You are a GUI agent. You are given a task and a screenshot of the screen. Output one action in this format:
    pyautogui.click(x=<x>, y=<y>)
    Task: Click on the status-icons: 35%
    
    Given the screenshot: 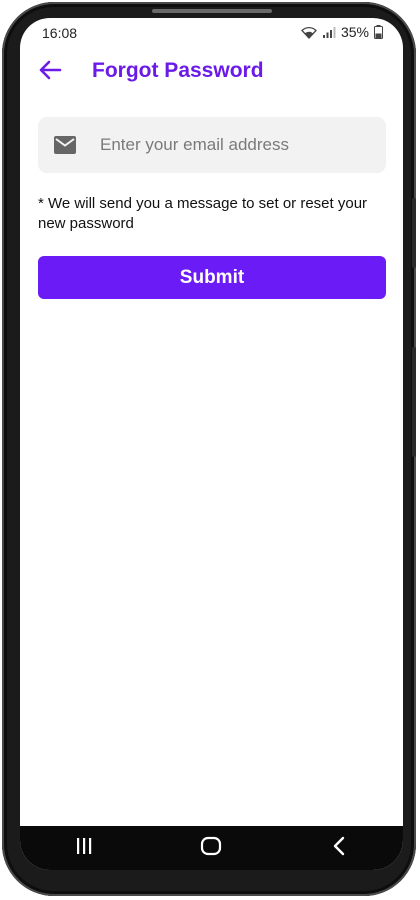 What is the action you would take?
    pyautogui.click(x=342, y=32)
    